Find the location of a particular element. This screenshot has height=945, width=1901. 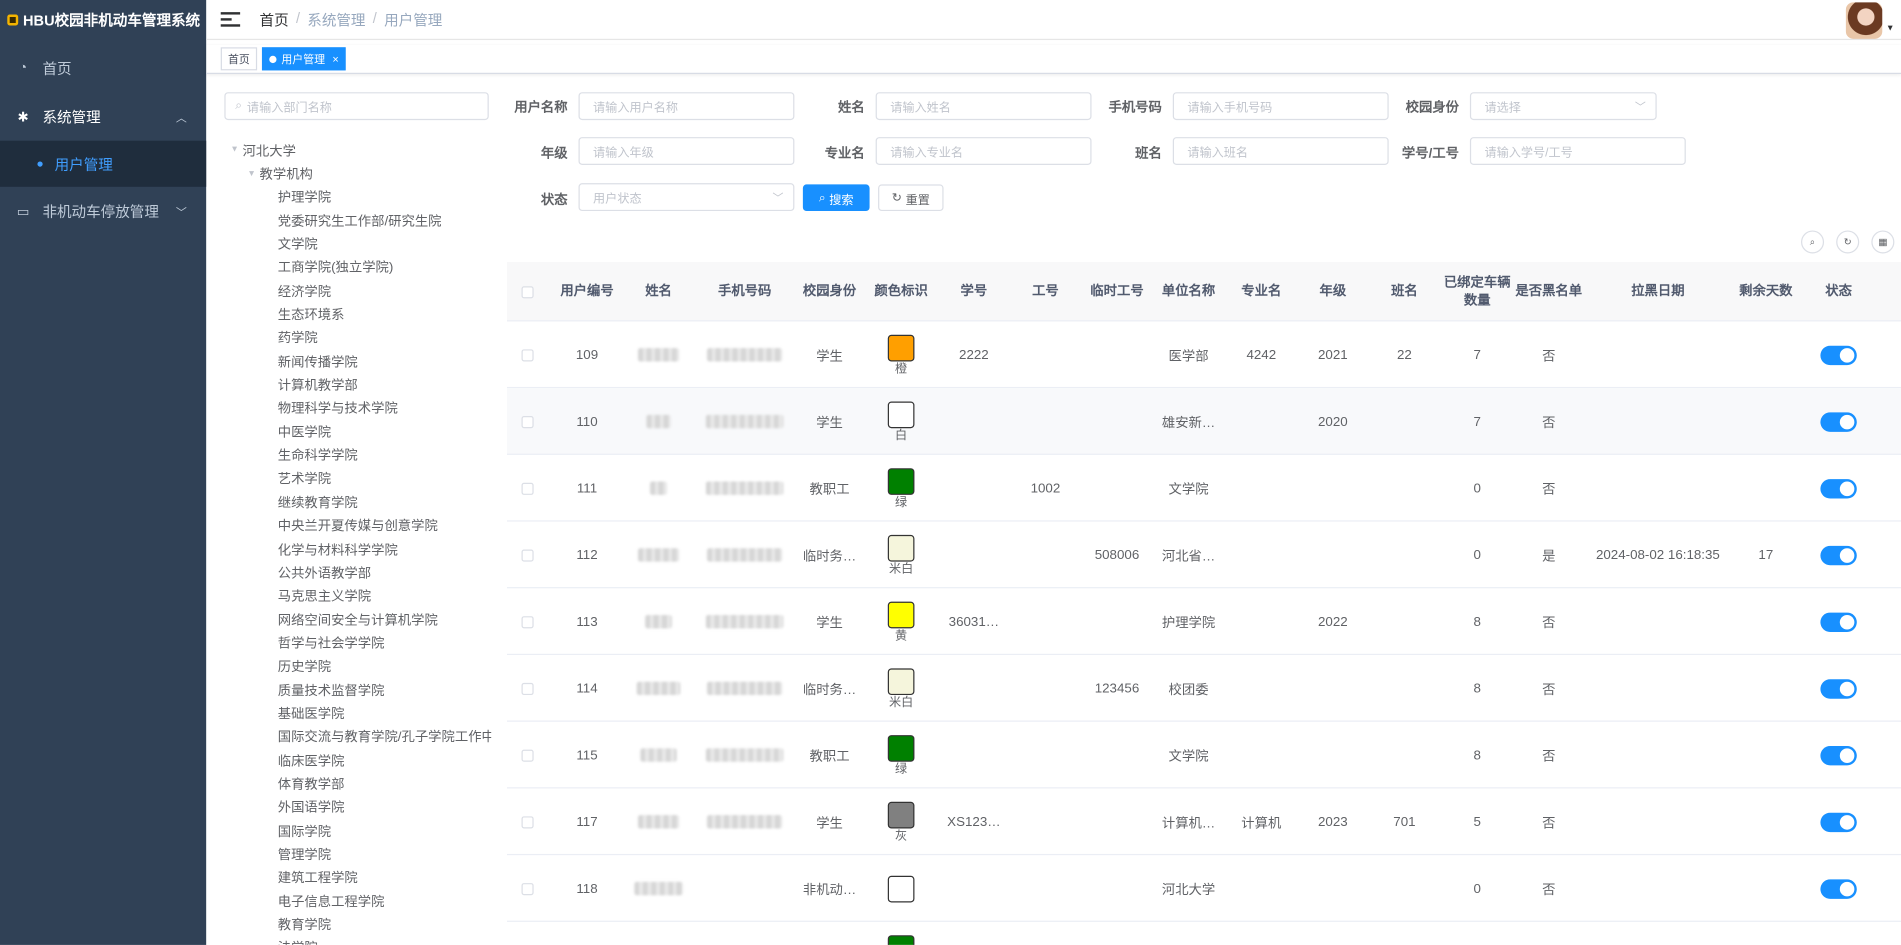

table-row: 111 教职工绿 1002 文学院 0 否 is located at coordinates (1203, 488).